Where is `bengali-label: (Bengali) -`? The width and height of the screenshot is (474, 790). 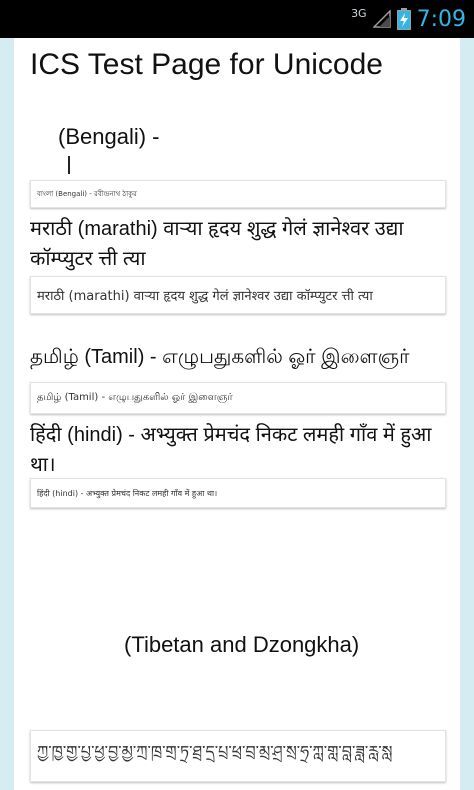
bengali-label: (Bengali) - is located at coordinates (109, 136).